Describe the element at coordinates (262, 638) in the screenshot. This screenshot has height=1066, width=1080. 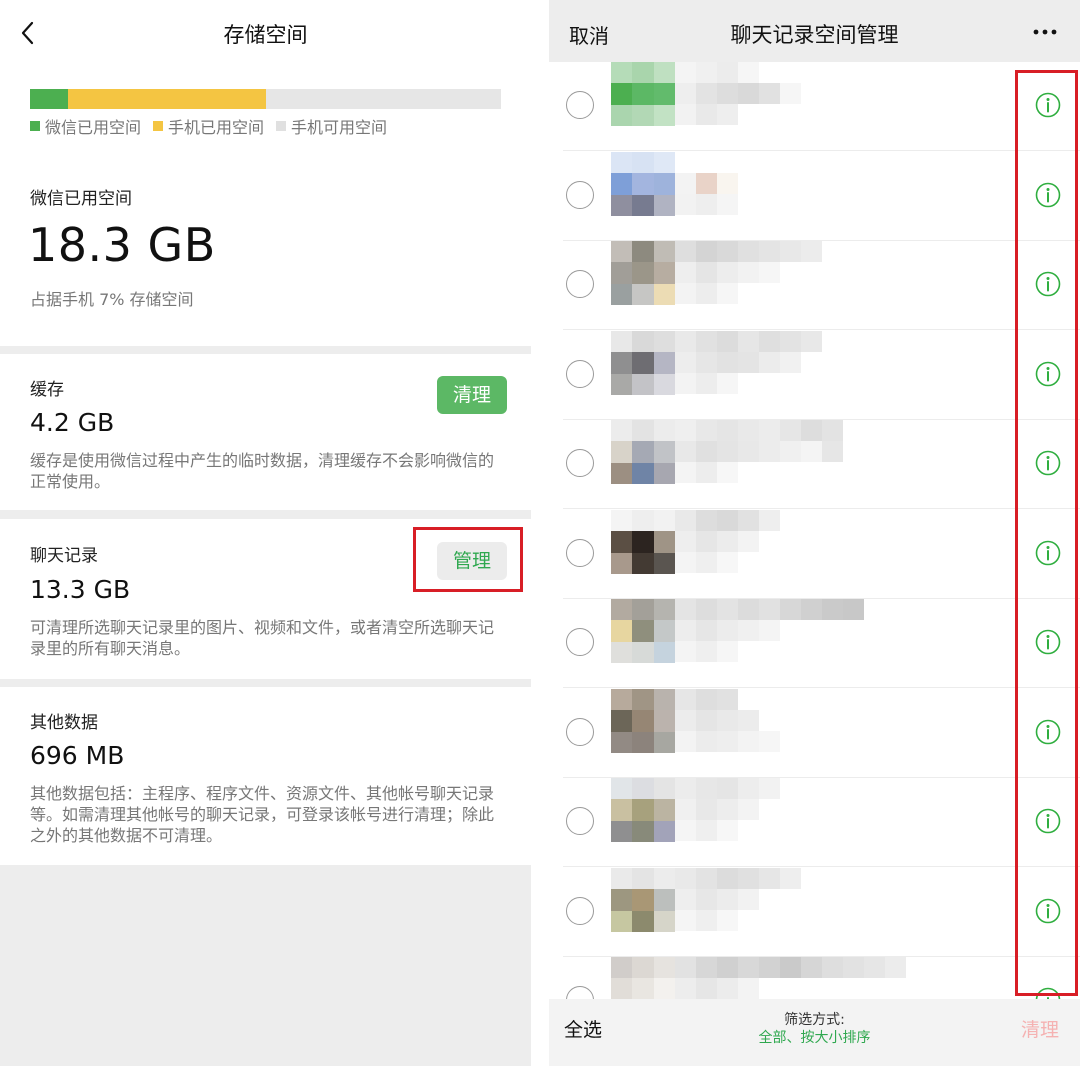
I see `chat-history-desc: 可清理所选聊天记录里的图片、视频和文件，或者清空所选聊天记录里的所有聊天消息。` at that location.